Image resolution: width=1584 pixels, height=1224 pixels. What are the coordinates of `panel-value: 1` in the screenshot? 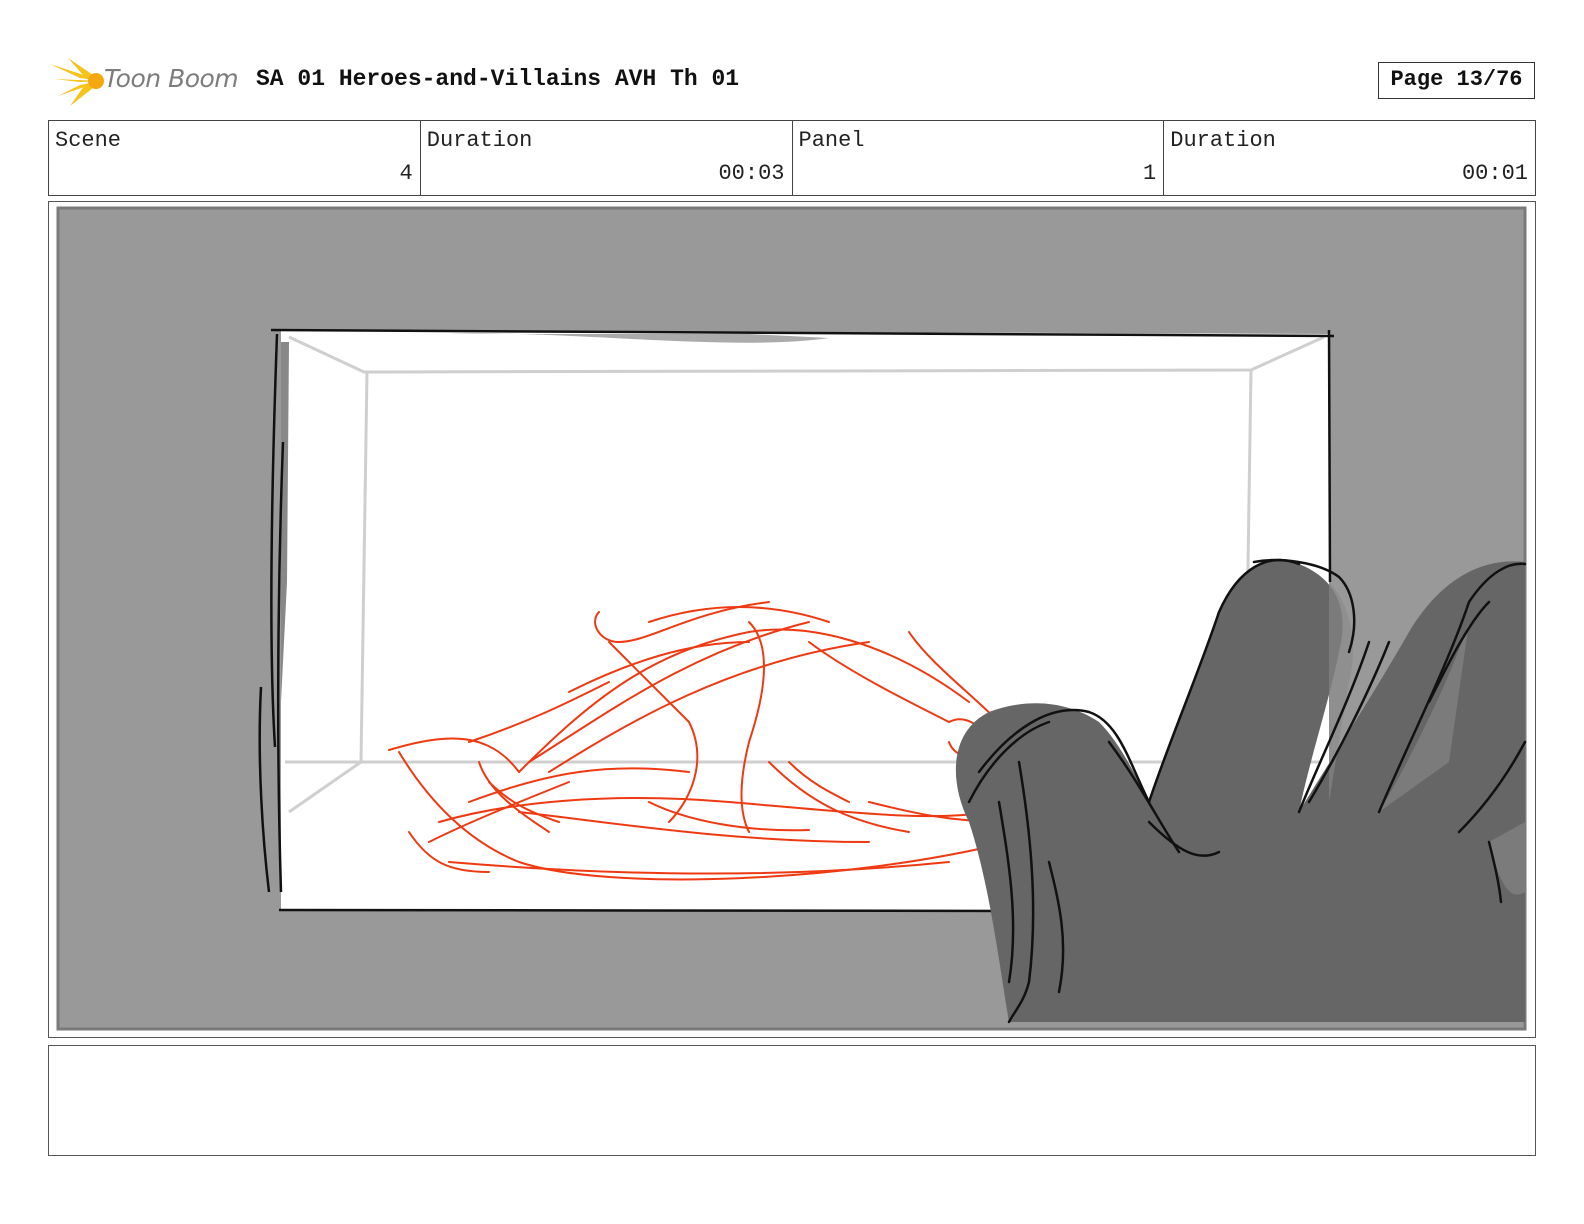 It's located at (1150, 173).